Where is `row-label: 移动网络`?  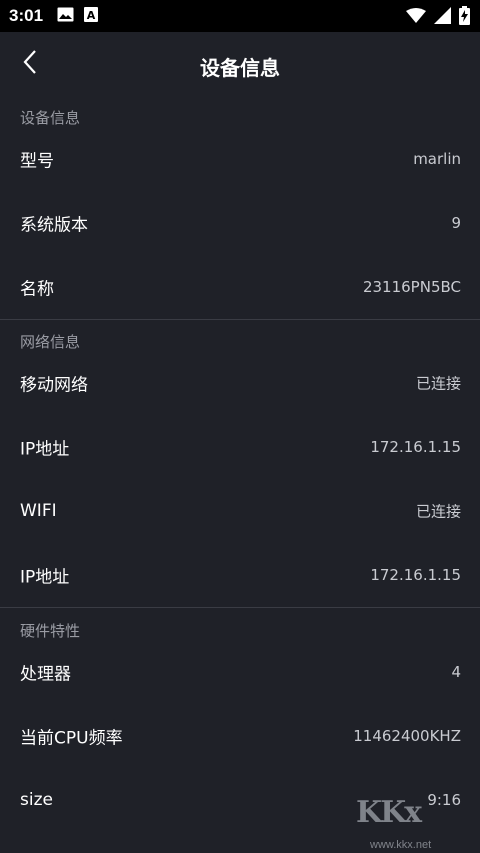
row-label: 移动网络 is located at coordinates (54, 385).